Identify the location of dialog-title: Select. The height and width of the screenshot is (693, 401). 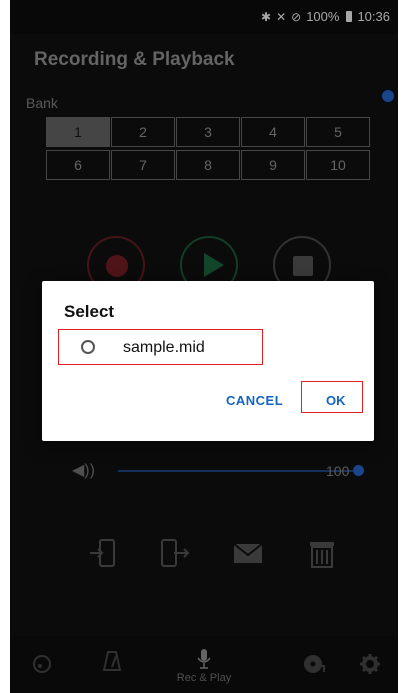
(89, 311).